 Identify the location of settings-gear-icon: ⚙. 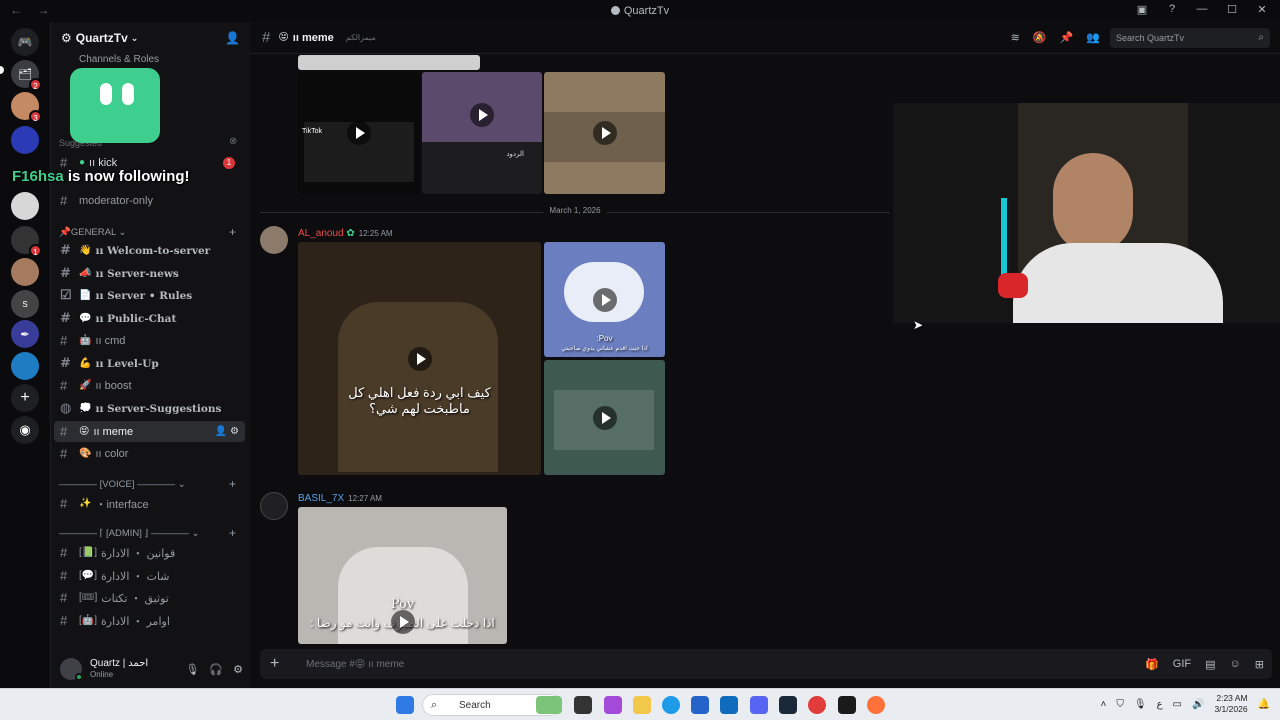
(234, 431).